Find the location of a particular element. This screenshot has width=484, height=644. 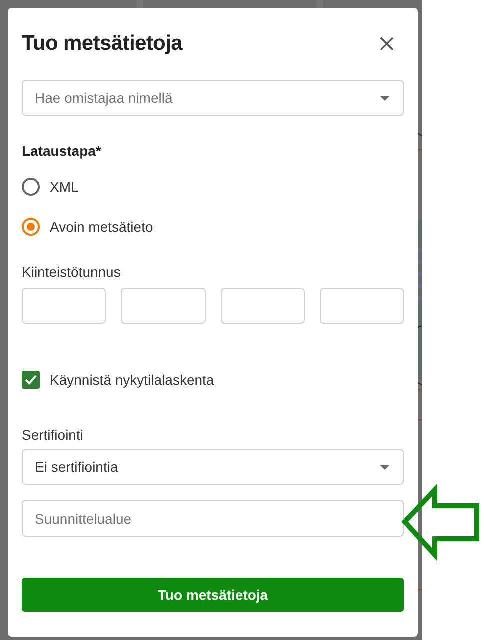

import-button: Tuo metsätietoja is located at coordinates (213, 595).